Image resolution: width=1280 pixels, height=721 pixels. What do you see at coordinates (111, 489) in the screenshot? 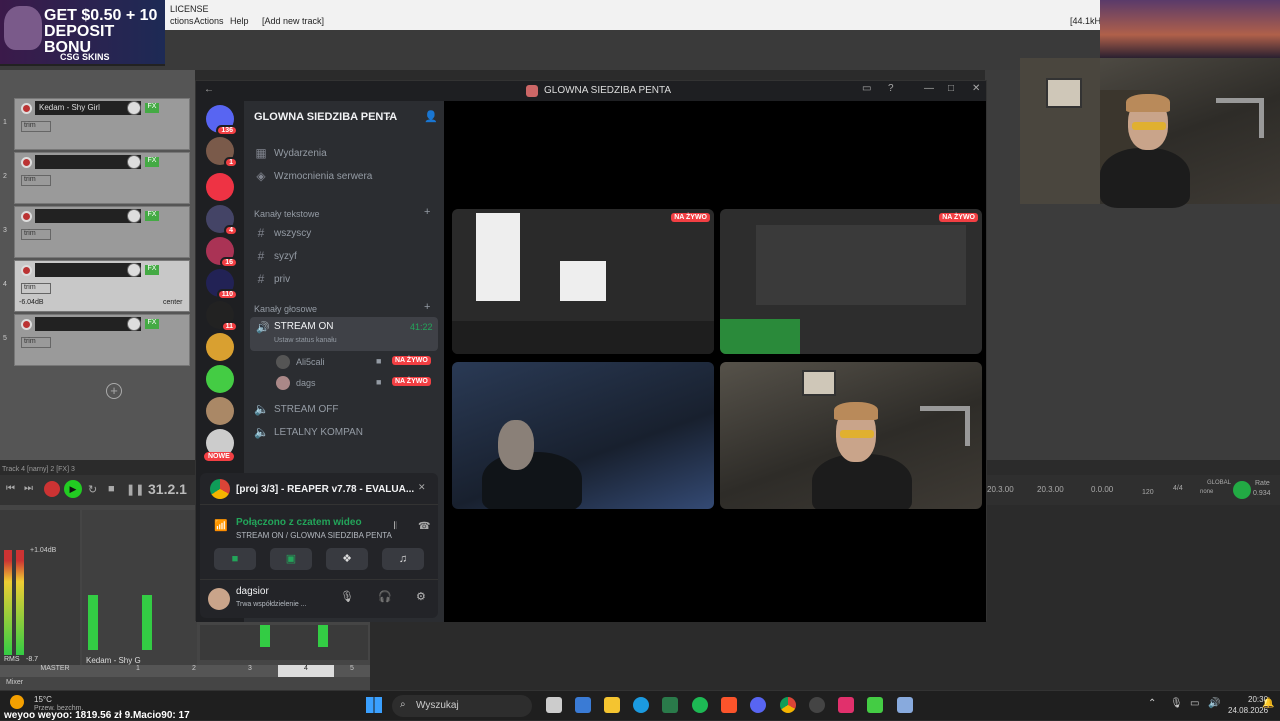
I see `stop-icon: ■` at bounding box center [111, 489].